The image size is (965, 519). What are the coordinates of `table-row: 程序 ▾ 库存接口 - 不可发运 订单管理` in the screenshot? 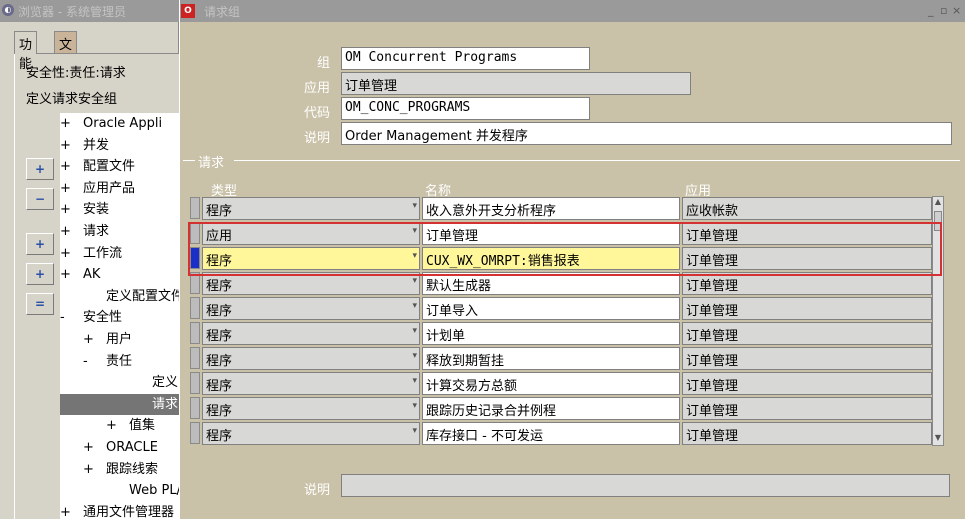 It's located at (561, 433).